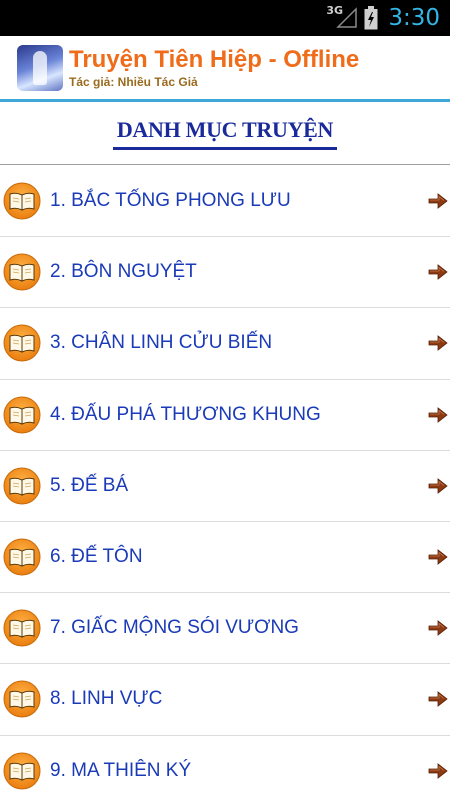 This screenshot has width=450, height=800. Describe the element at coordinates (371, 18) in the screenshot. I see `battery-icon` at that location.